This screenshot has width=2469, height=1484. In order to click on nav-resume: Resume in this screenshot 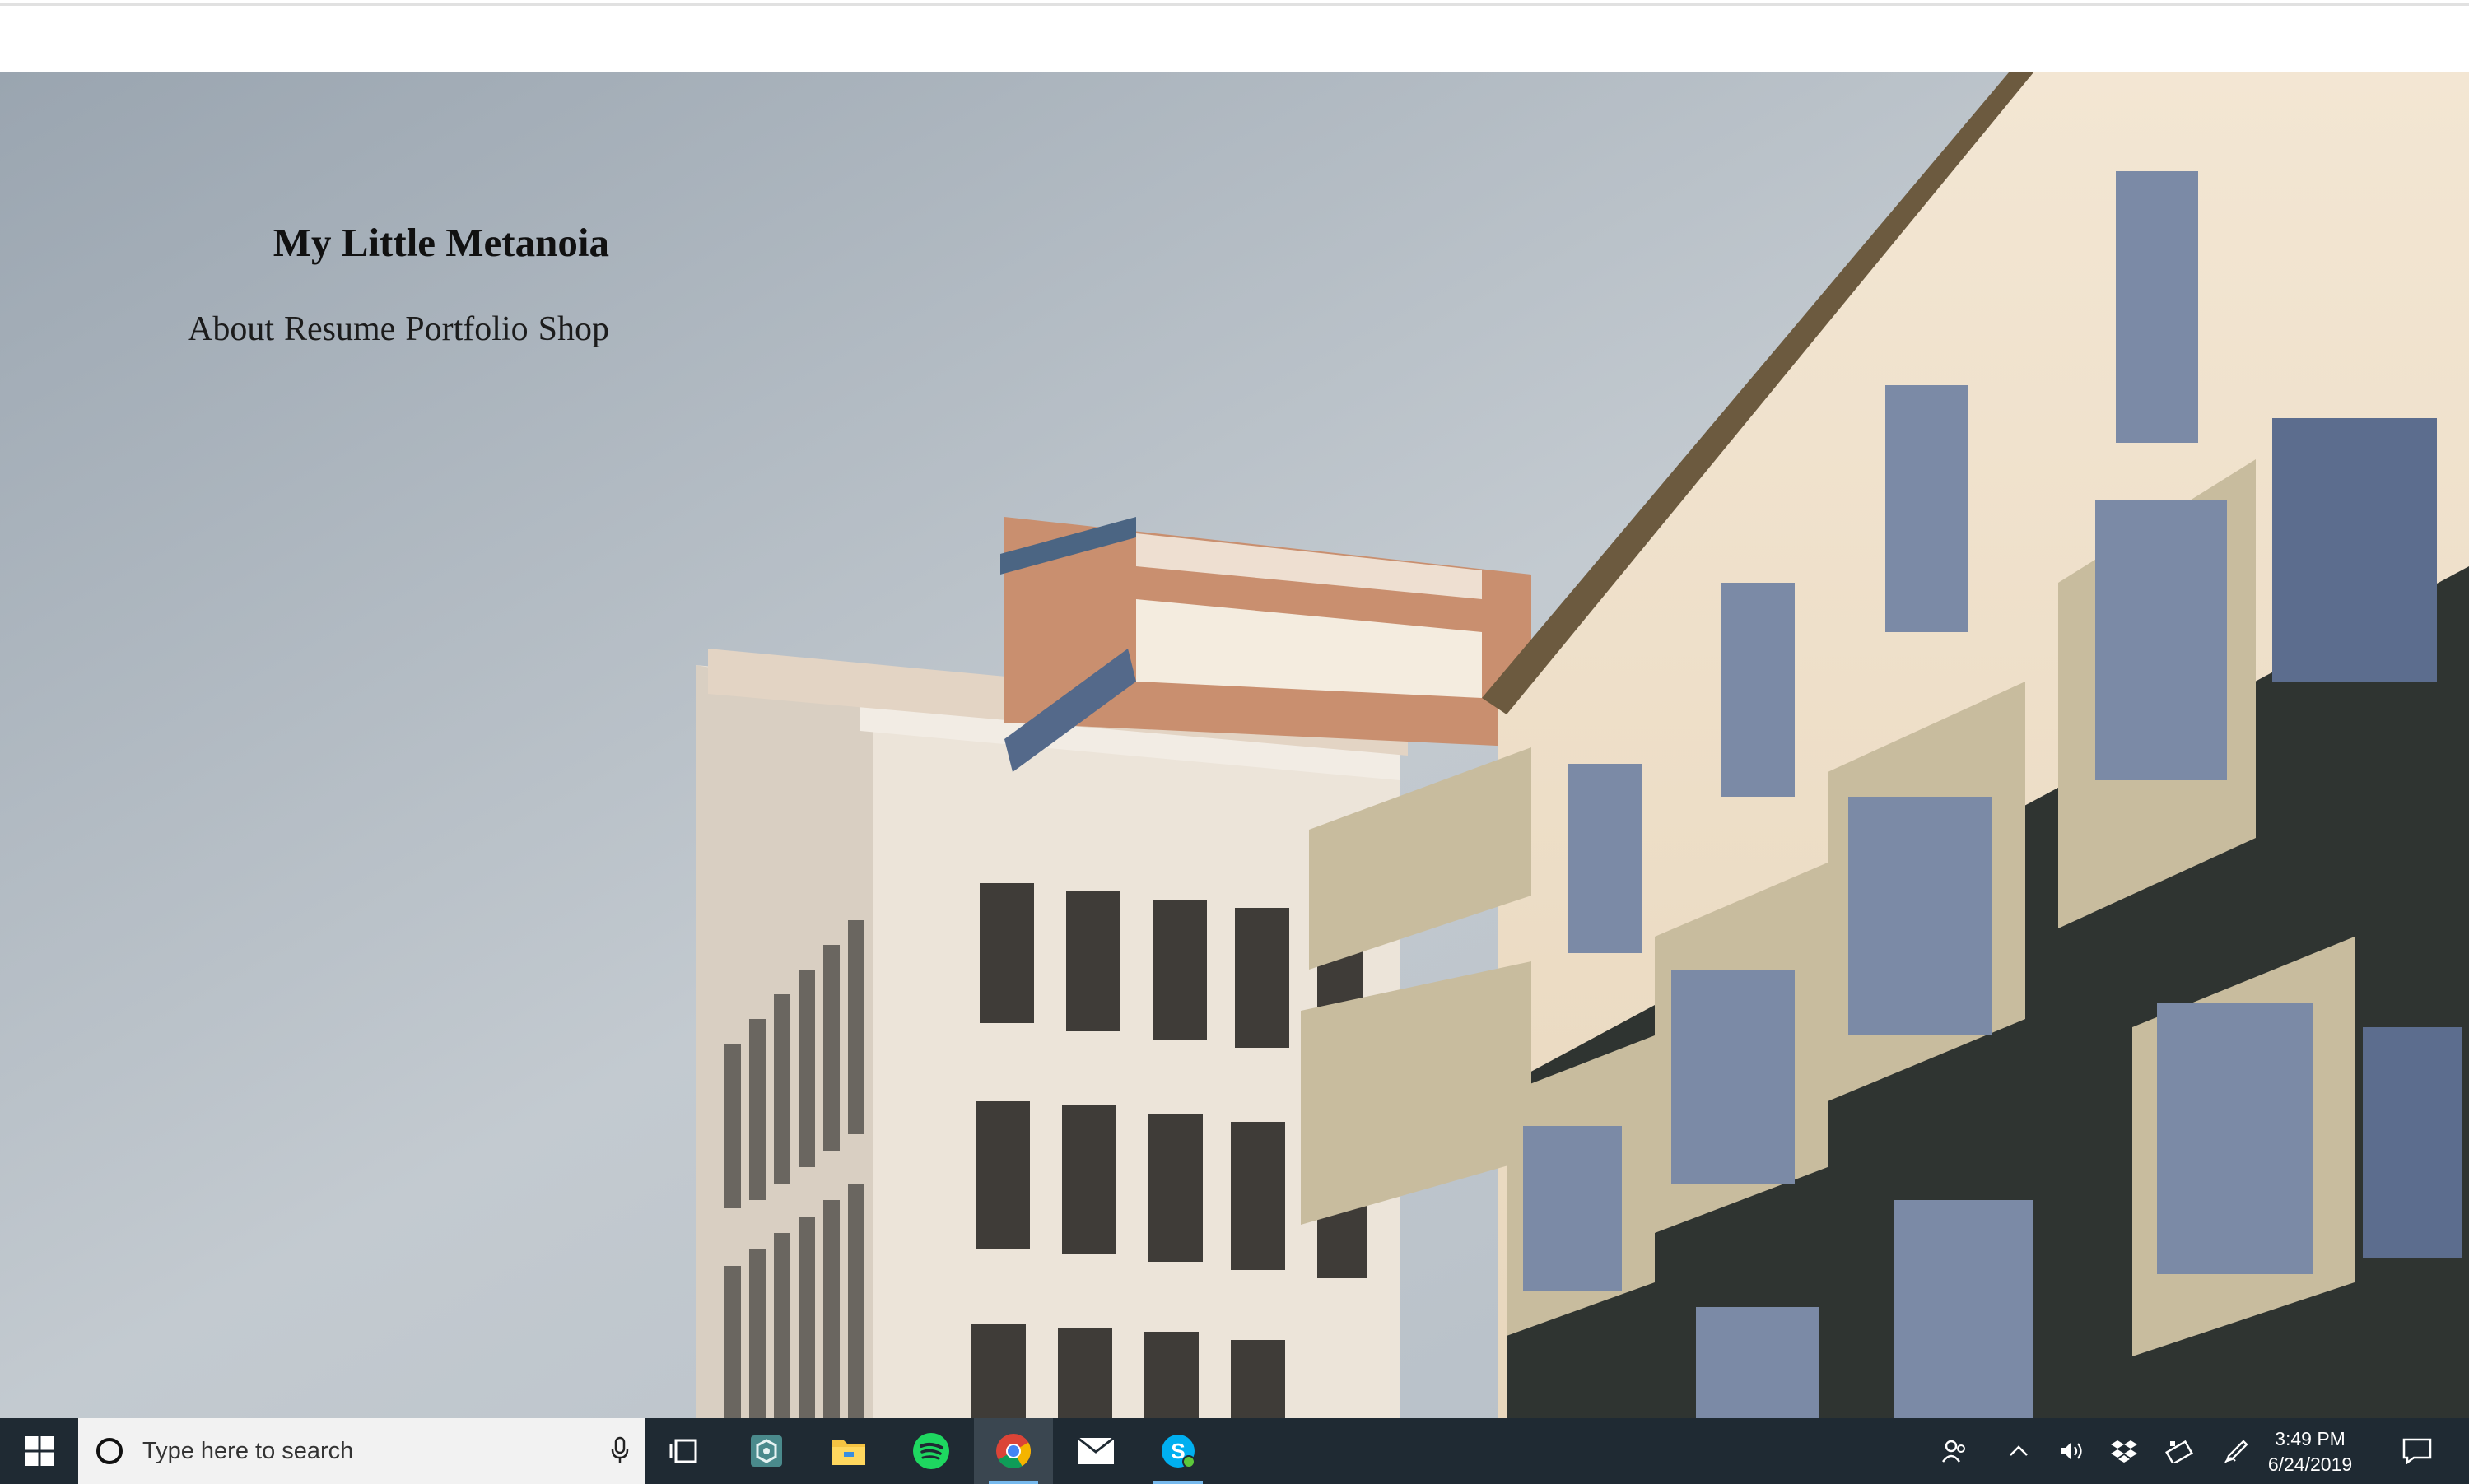, I will do `click(339, 329)`.